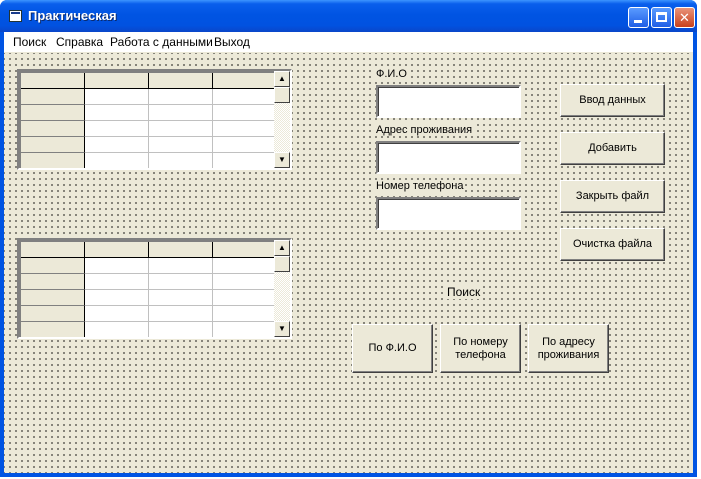  I want to click on clear-file-button: Очистка файла, so click(612, 244).